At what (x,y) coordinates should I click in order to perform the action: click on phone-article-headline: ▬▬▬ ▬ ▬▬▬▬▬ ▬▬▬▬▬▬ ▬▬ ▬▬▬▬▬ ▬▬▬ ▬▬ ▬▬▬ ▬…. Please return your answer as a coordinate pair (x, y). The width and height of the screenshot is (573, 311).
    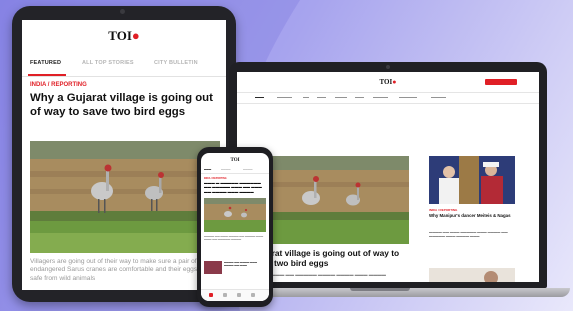
    Looking at the image, I should click on (235, 187).